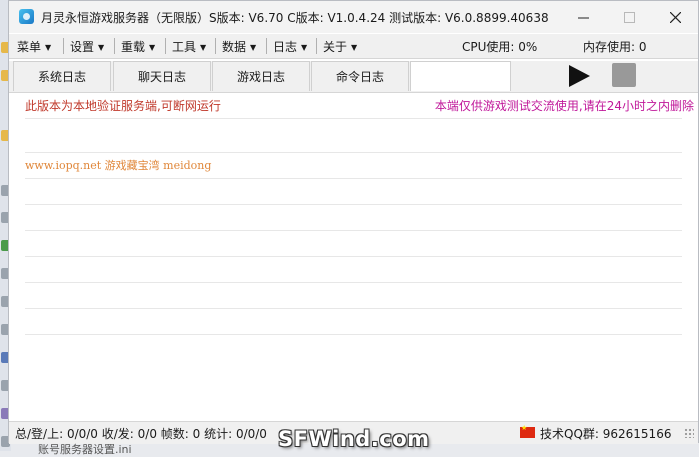 Image resolution: width=699 pixels, height=457 pixels. Describe the element at coordinates (261, 76) in the screenshot. I see `tab-game-log: 游戏日志` at that location.